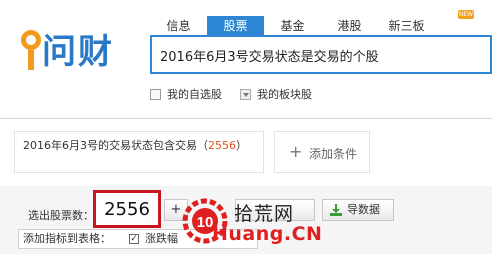 The width and height of the screenshot is (492, 254). I want to click on stock-count-value: 2556, so click(127, 209).